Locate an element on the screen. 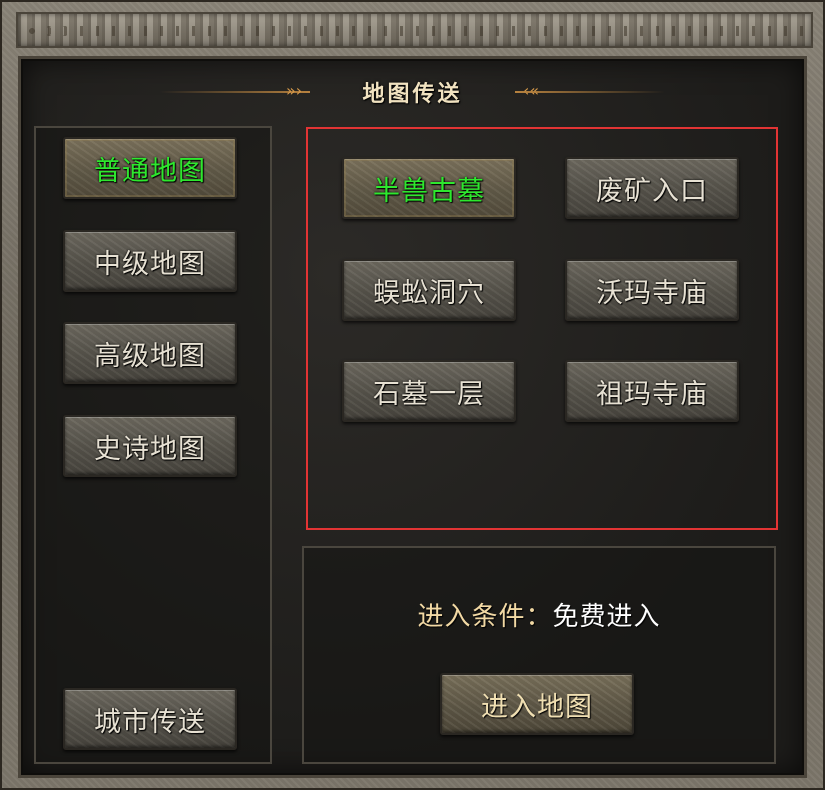  category-button-label: 中级地图 is located at coordinates (150, 264).